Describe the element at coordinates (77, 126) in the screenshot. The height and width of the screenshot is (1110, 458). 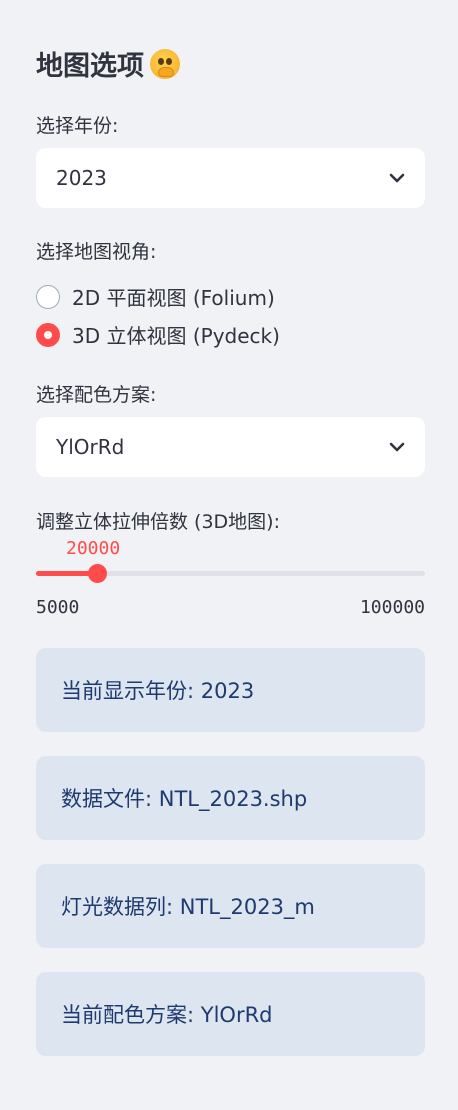
I see `year-select-label: 选择年份:` at that location.